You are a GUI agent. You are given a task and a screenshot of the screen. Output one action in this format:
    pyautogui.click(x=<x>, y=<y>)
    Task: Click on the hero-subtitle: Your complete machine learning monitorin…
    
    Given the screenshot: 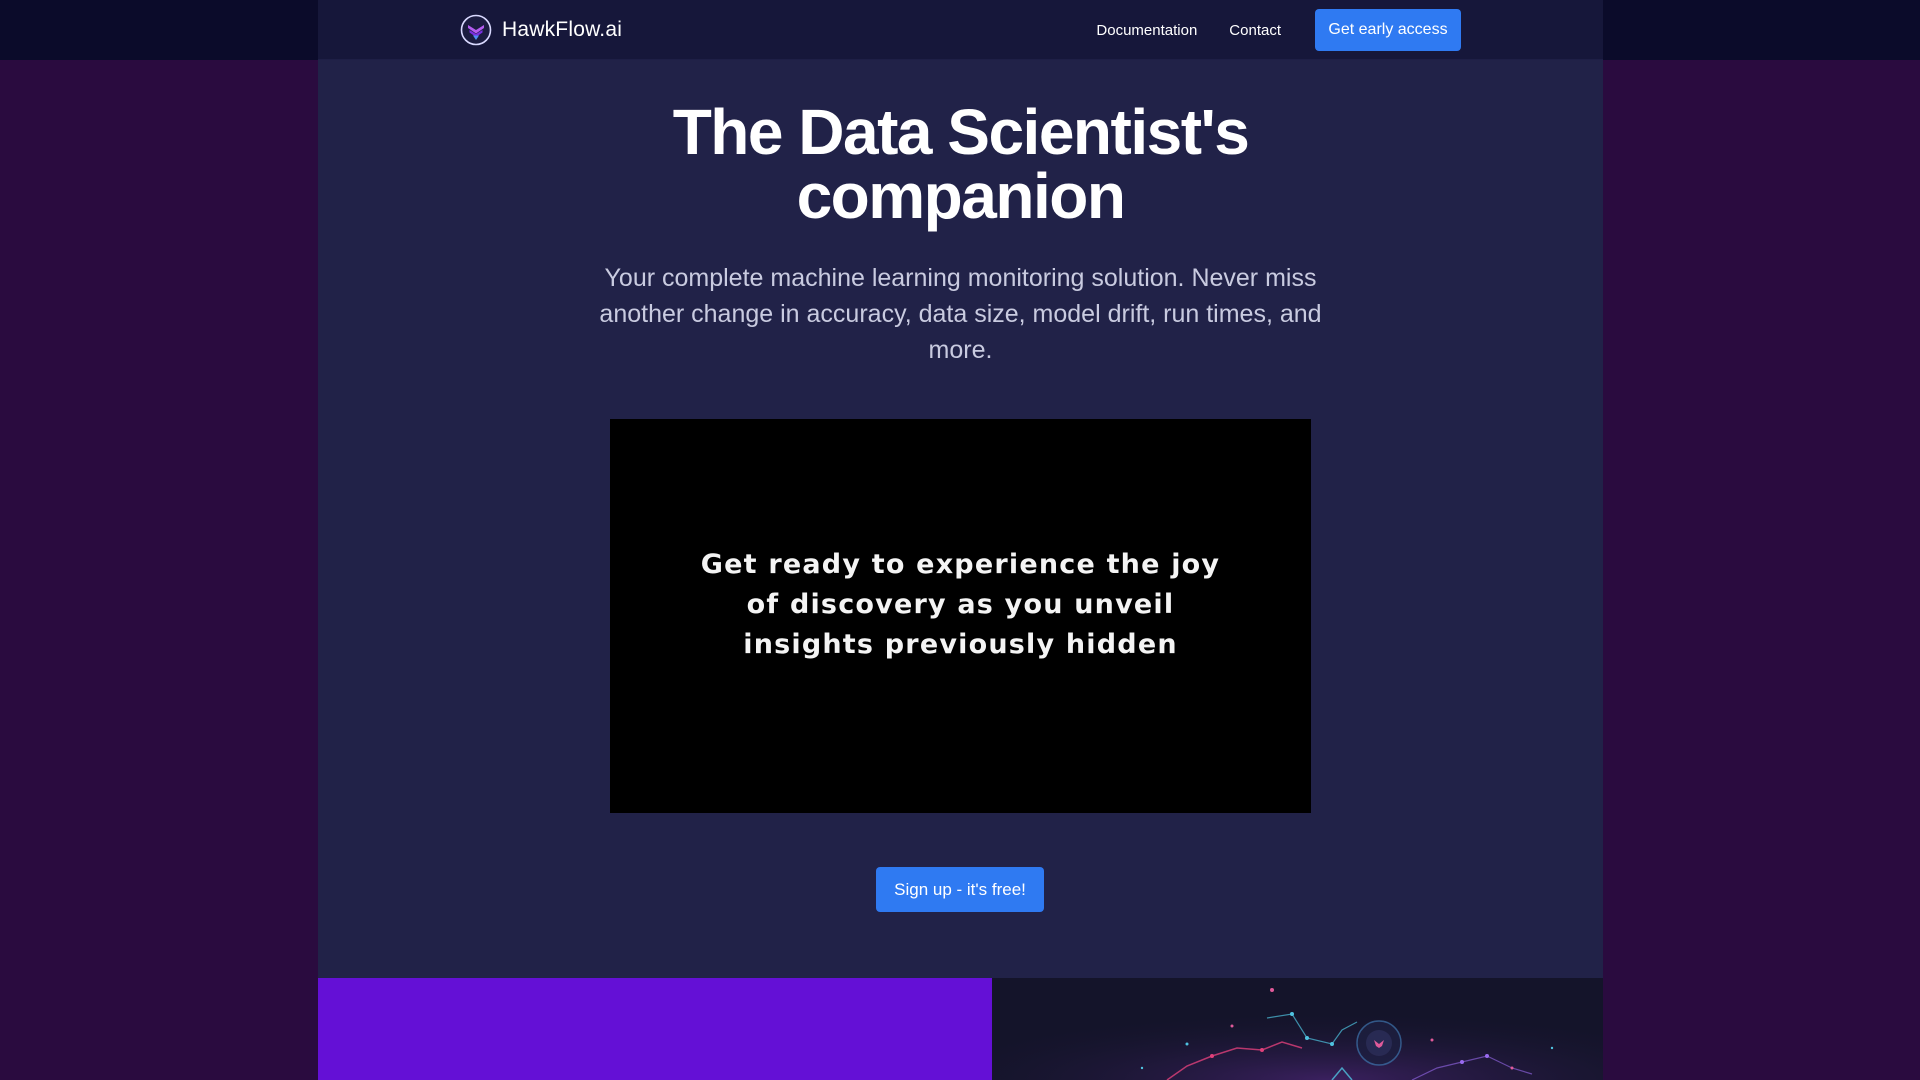 What is the action you would take?
    pyautogui.click(x=960, y=314)
    